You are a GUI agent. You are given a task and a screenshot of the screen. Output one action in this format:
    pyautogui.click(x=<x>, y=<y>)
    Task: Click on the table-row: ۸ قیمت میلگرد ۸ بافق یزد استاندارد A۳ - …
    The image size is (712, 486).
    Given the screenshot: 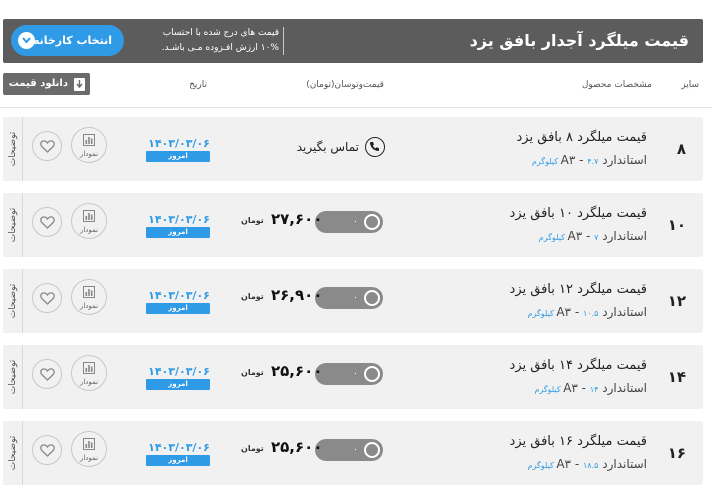 What is the action you would take?
    pyautogui.click(x=353, y=149)
    